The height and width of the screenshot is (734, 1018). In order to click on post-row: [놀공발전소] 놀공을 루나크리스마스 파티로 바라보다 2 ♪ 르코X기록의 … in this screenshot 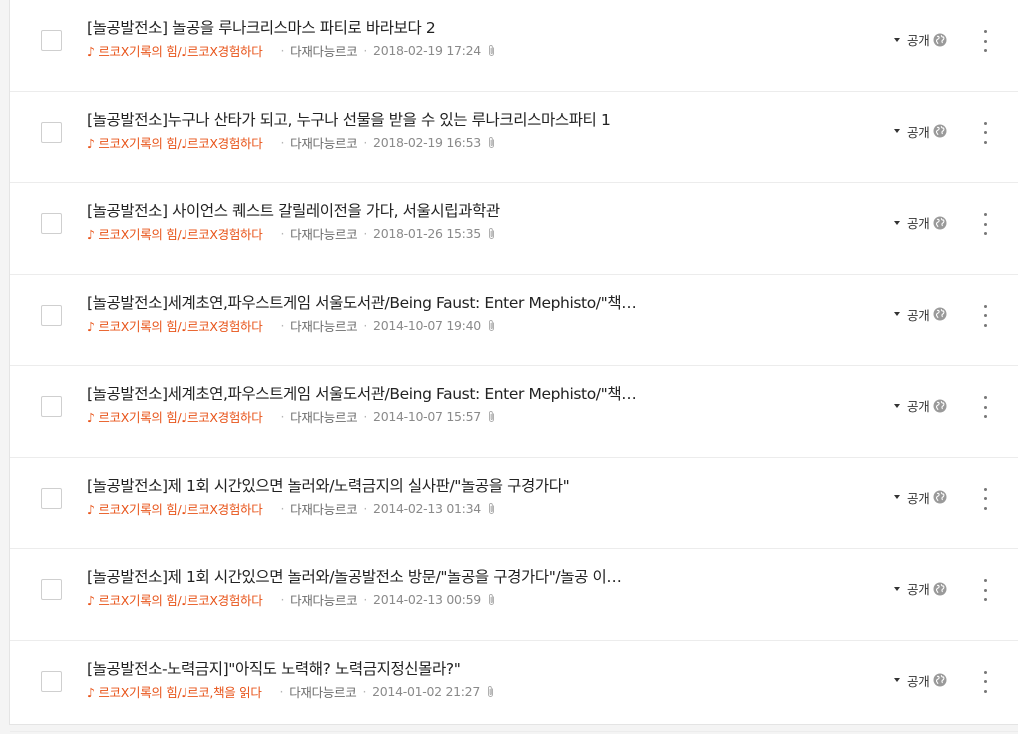, I will do `click(514, 46)`.